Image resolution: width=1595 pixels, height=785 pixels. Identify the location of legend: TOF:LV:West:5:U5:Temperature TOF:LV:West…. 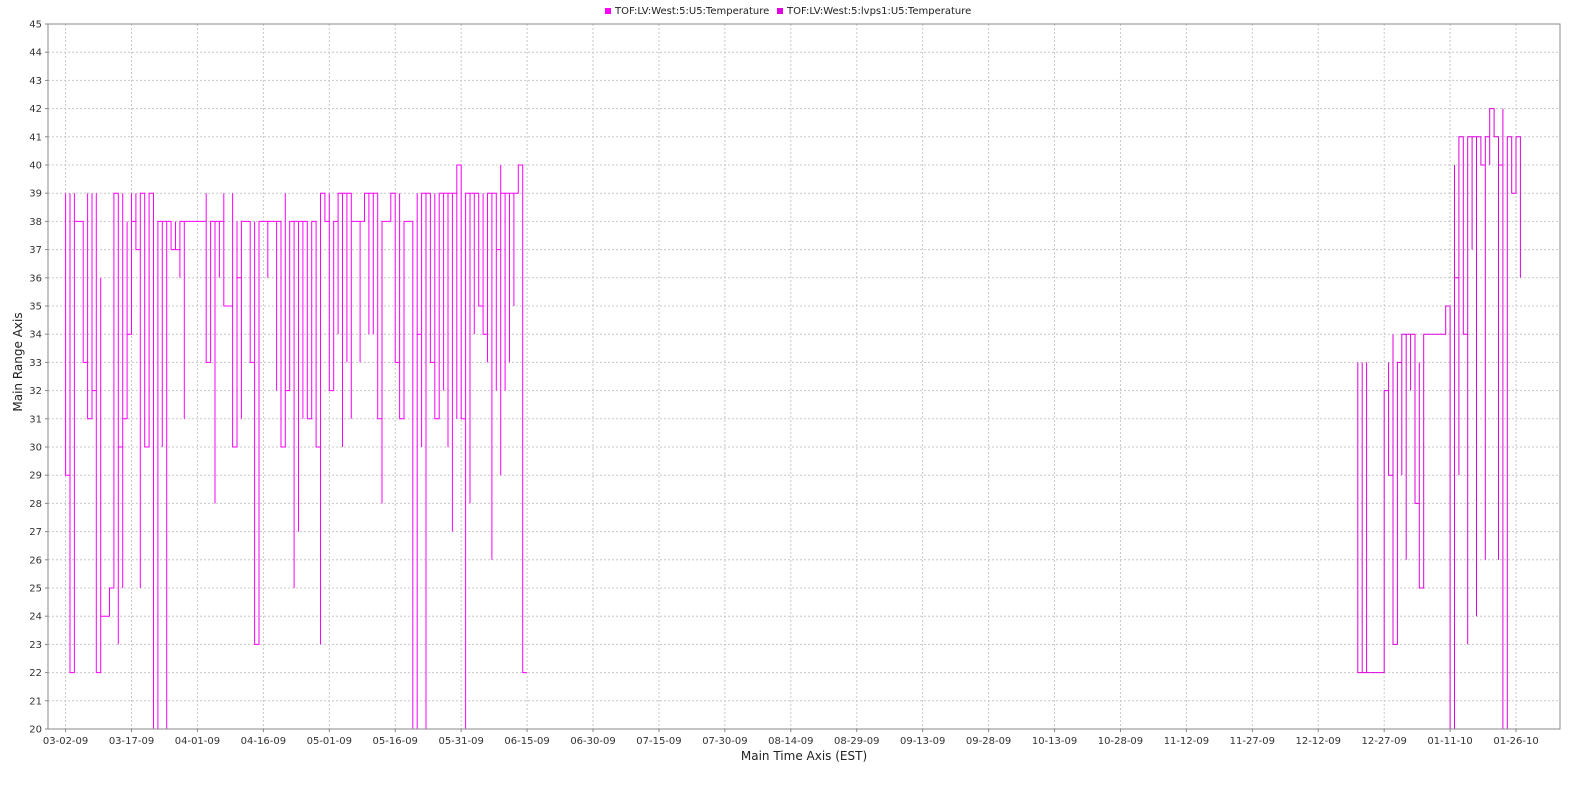
(788, 11).